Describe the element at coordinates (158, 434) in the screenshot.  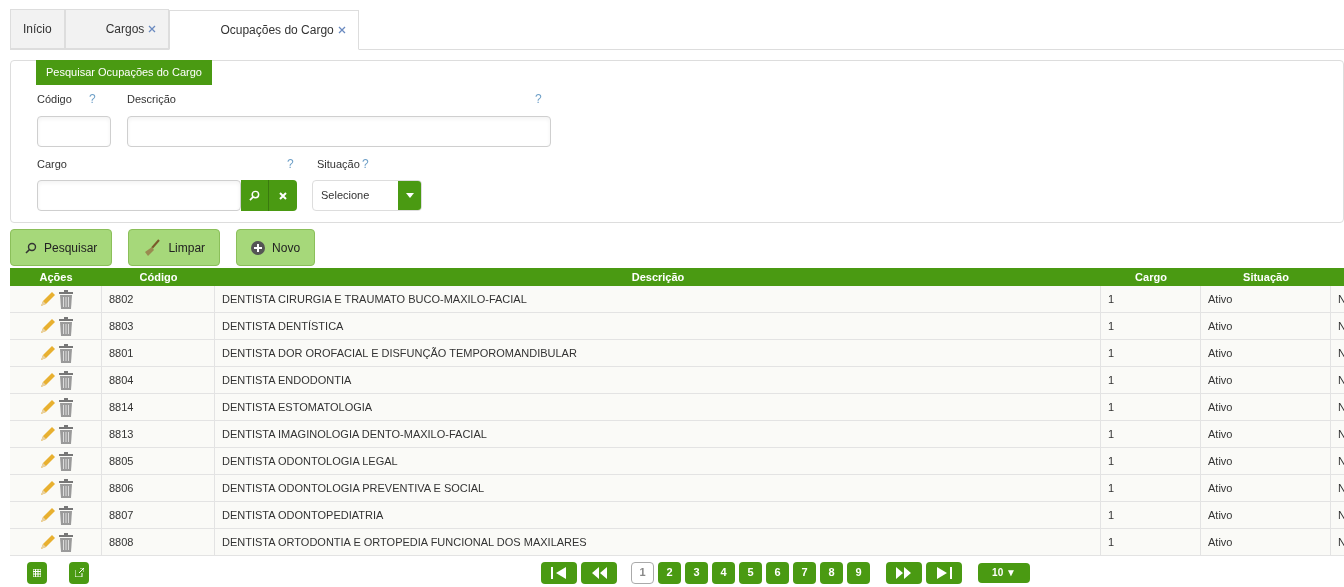
I see `table-cell: 8813` at that location.